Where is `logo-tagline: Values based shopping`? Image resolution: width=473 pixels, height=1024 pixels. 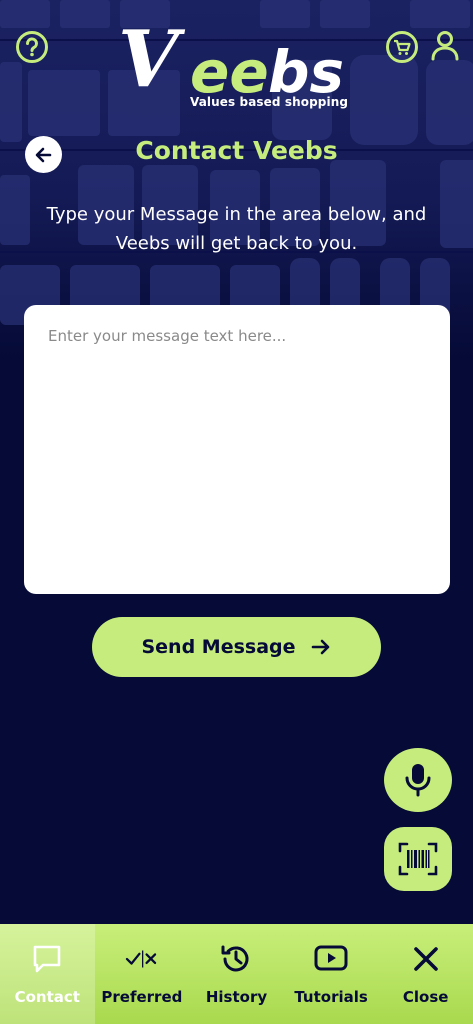 logo-tagline: Values based shopping is located at coordinates (269, 102).